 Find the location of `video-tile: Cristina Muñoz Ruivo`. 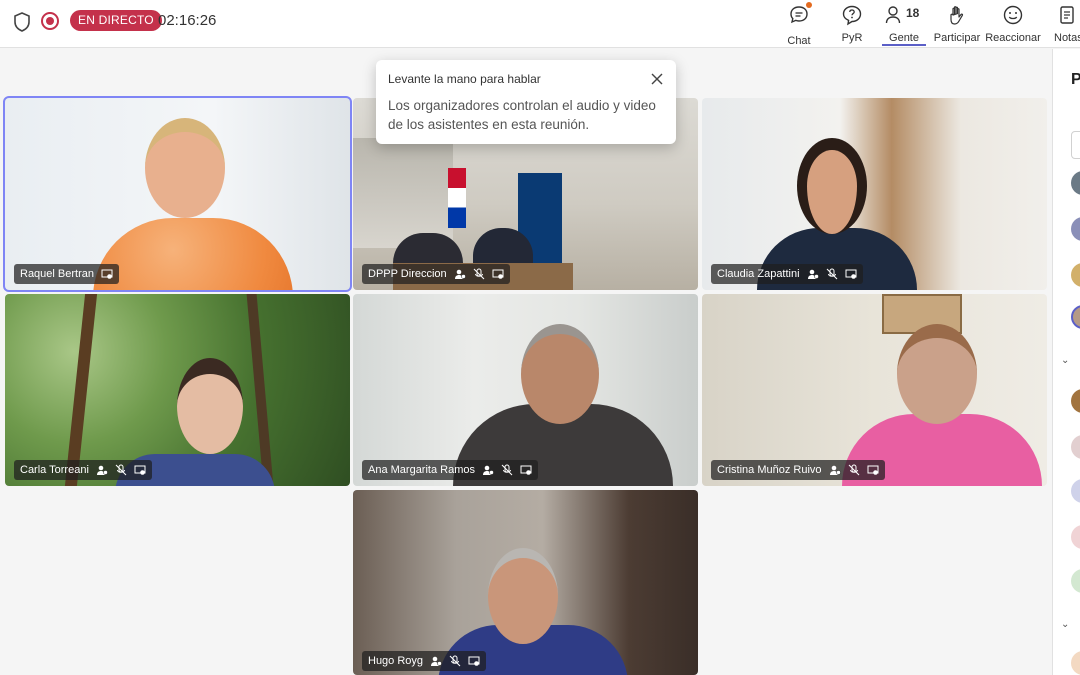

video-tile: Cristina Muñoz Ruivo is located at coordinates (874, 390).